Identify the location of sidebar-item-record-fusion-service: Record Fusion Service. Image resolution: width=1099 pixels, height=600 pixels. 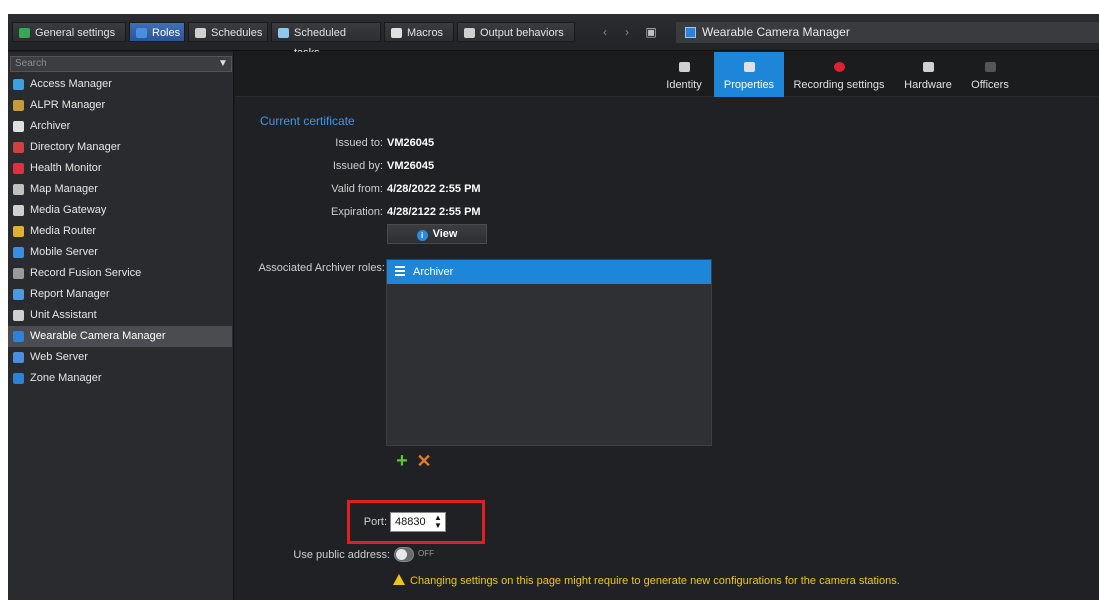
(120, 273).